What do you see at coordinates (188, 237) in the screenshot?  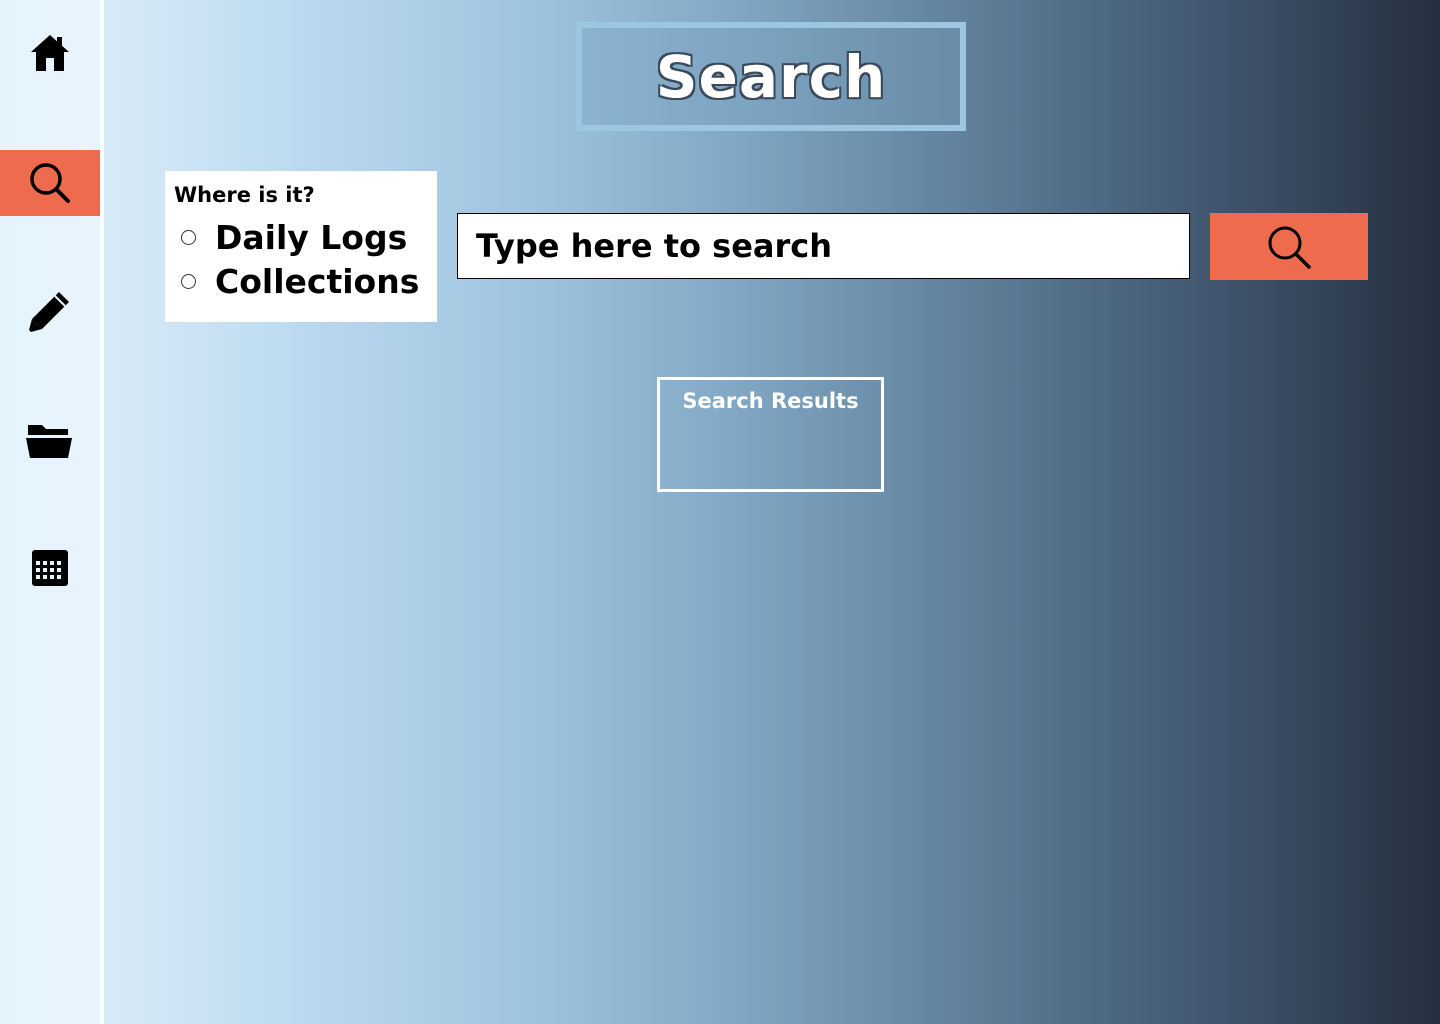 I see `radio-daily-logs` at bounding box center [188, 237].